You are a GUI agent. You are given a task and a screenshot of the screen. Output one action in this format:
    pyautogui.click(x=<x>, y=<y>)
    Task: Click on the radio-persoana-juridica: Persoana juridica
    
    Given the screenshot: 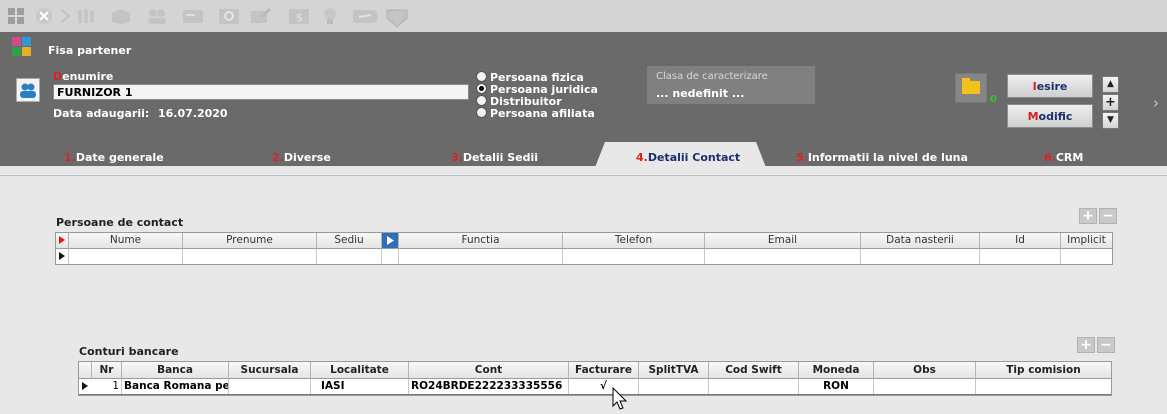 What is the action you would take?
    pyautogui.click(x=537, y=89)
    